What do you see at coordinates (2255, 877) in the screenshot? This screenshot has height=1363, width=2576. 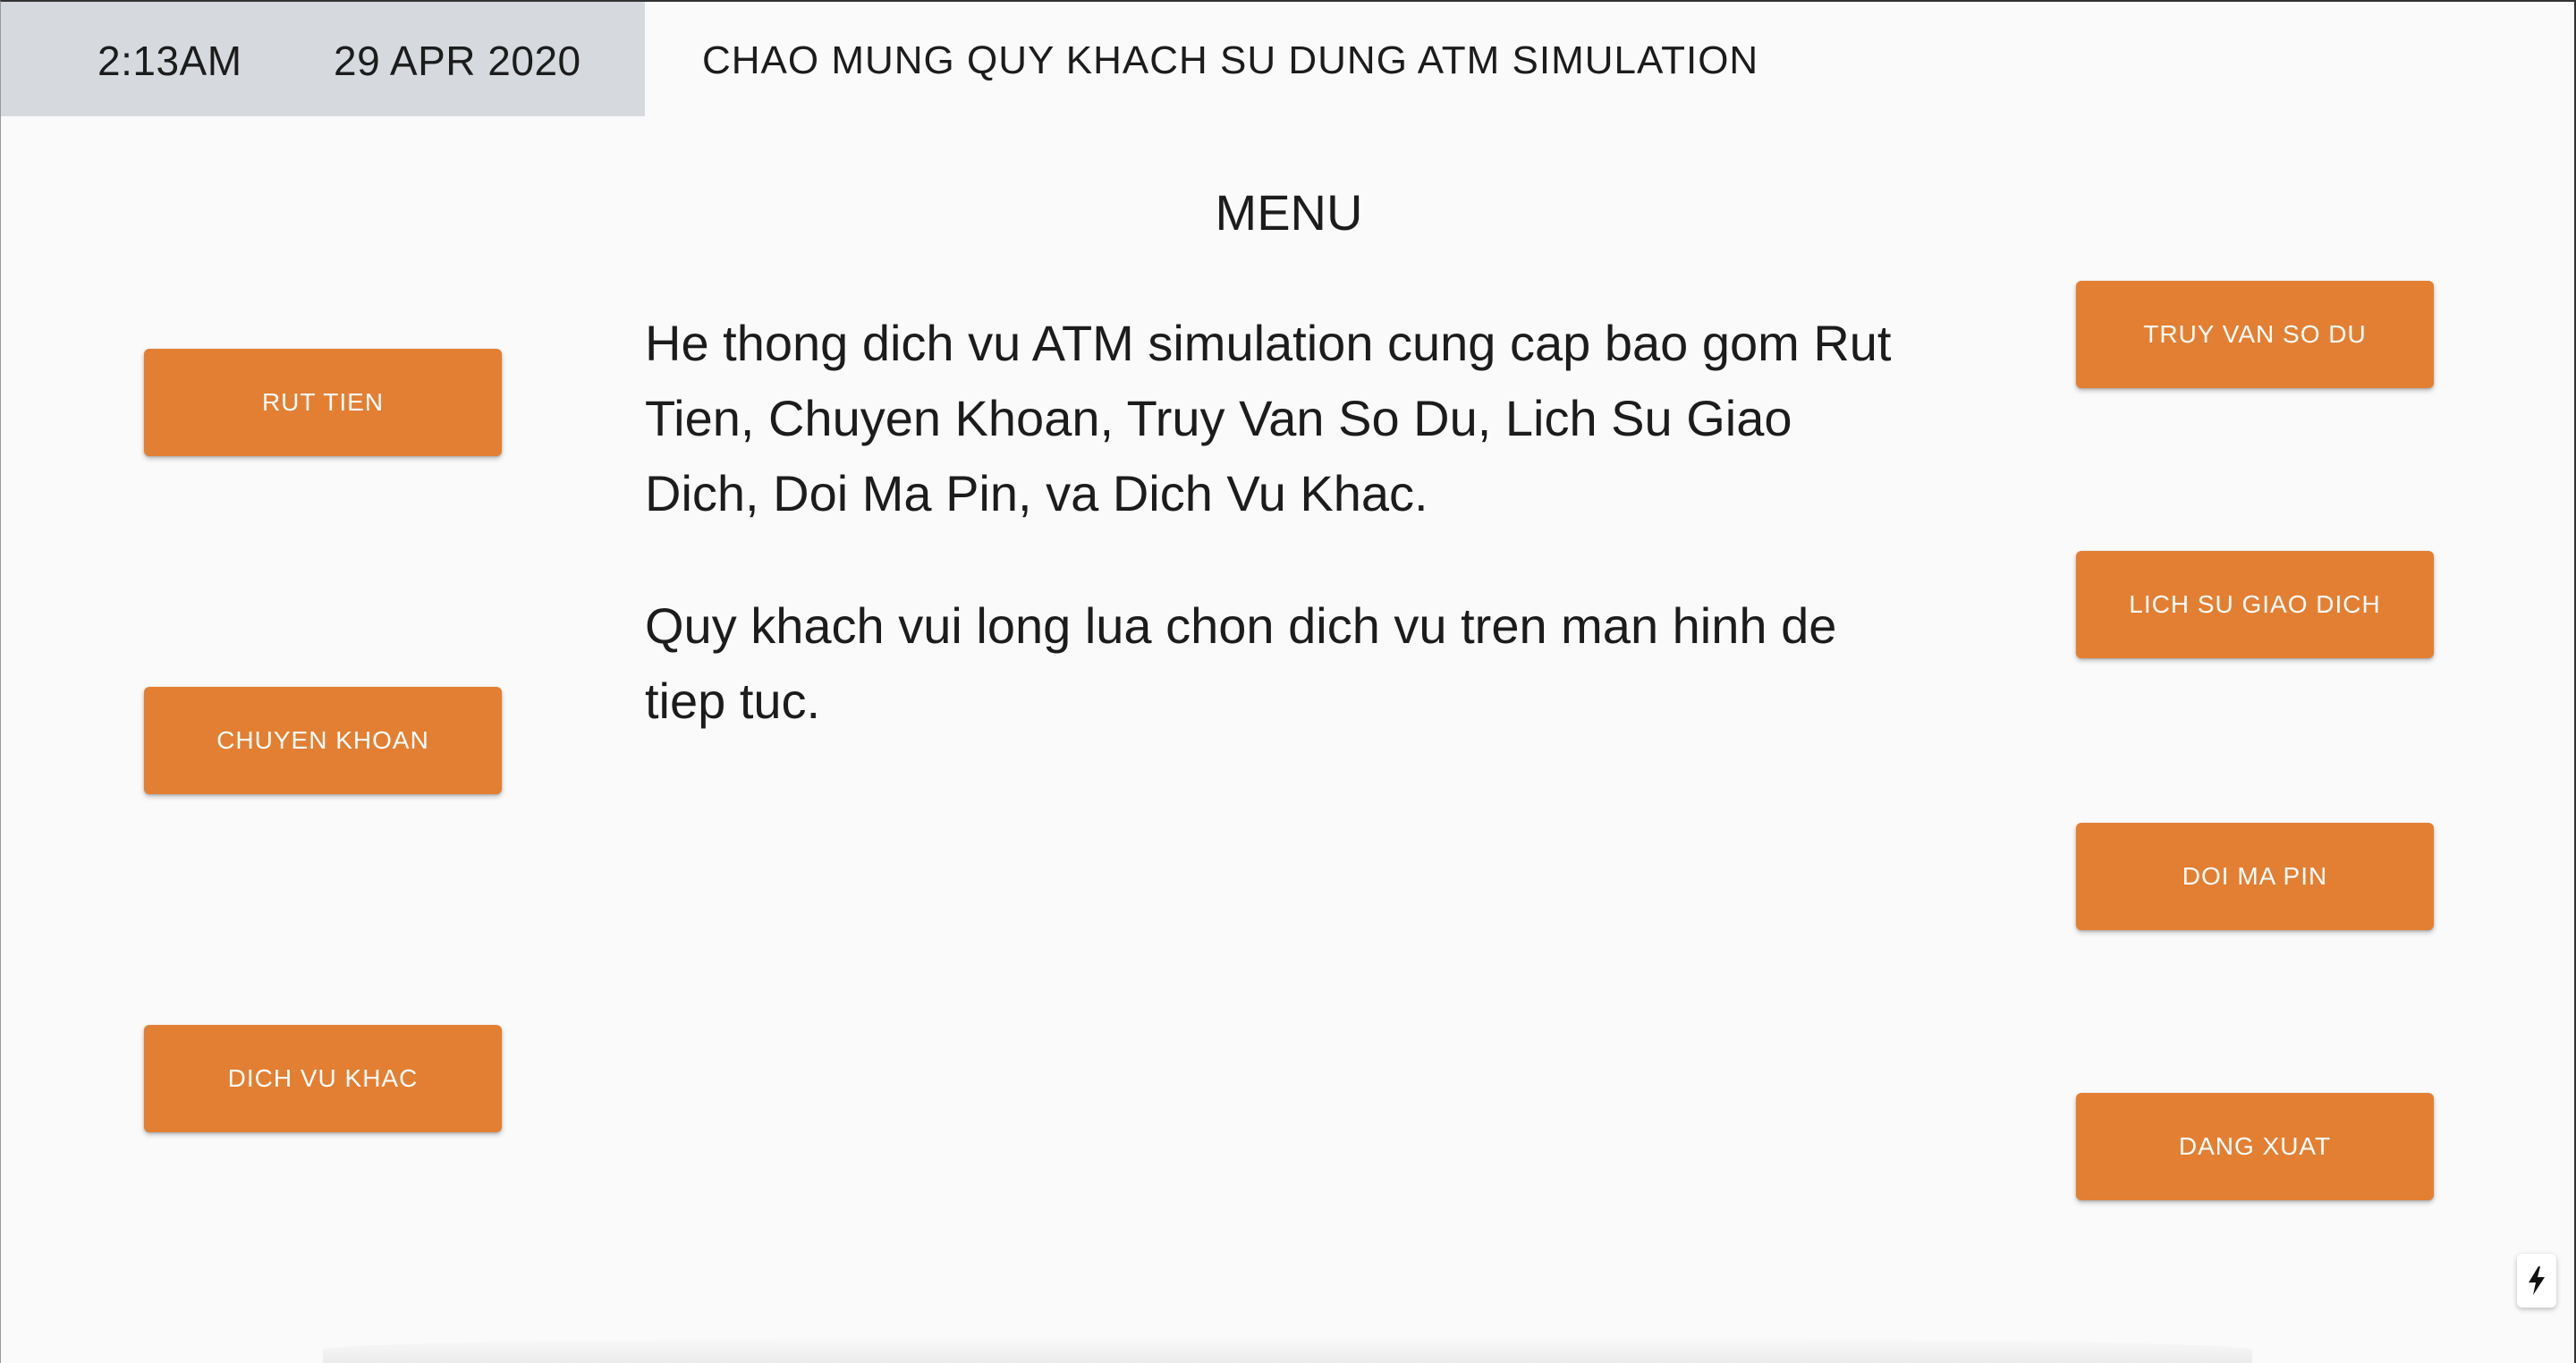 I see `change-pin-button: DOI MA PIN` at bounding box center [2255, 877].